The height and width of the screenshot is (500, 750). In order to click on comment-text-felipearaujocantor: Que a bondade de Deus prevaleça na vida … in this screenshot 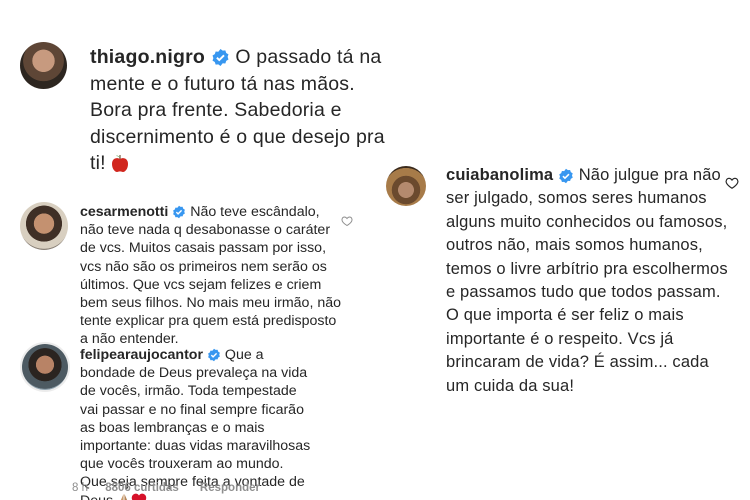, I will do `click(195, 423)`.